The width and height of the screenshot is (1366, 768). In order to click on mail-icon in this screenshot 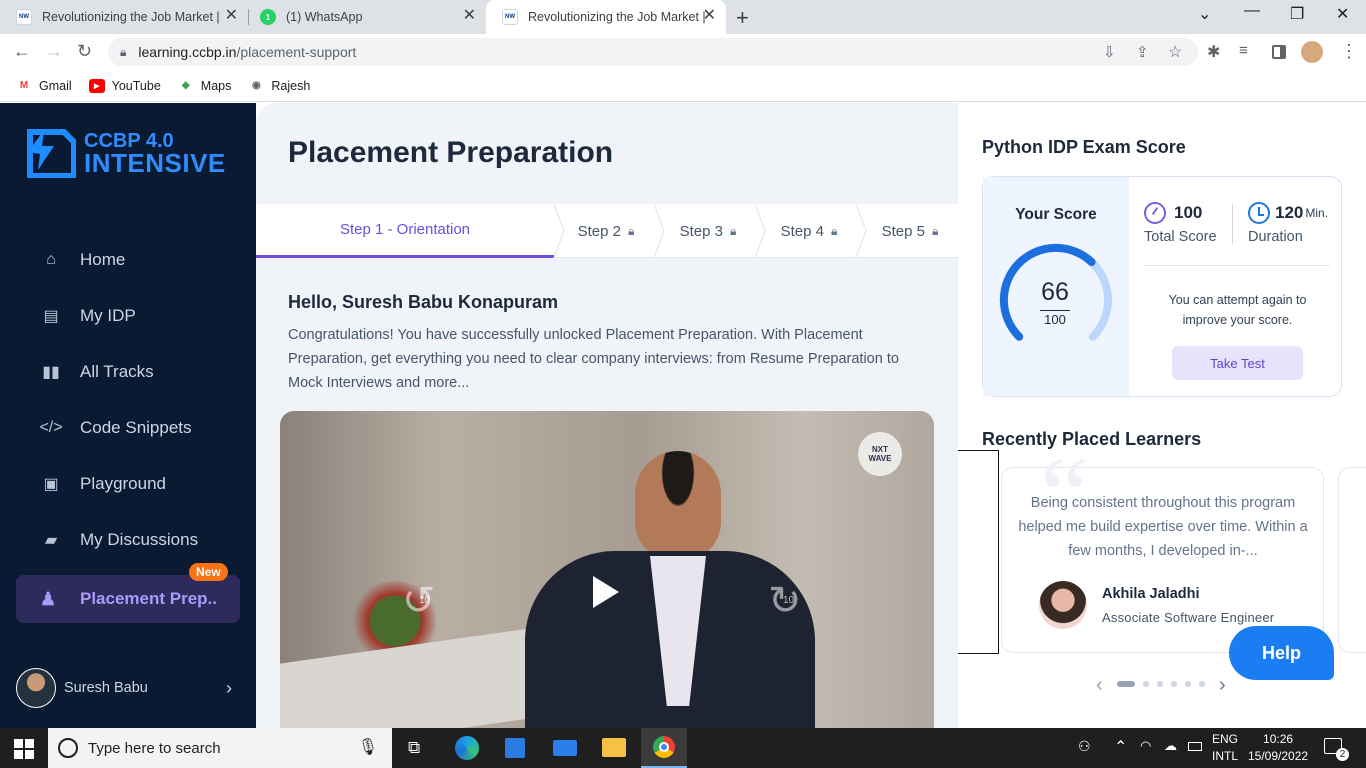, I will do `click(565, 748)`.